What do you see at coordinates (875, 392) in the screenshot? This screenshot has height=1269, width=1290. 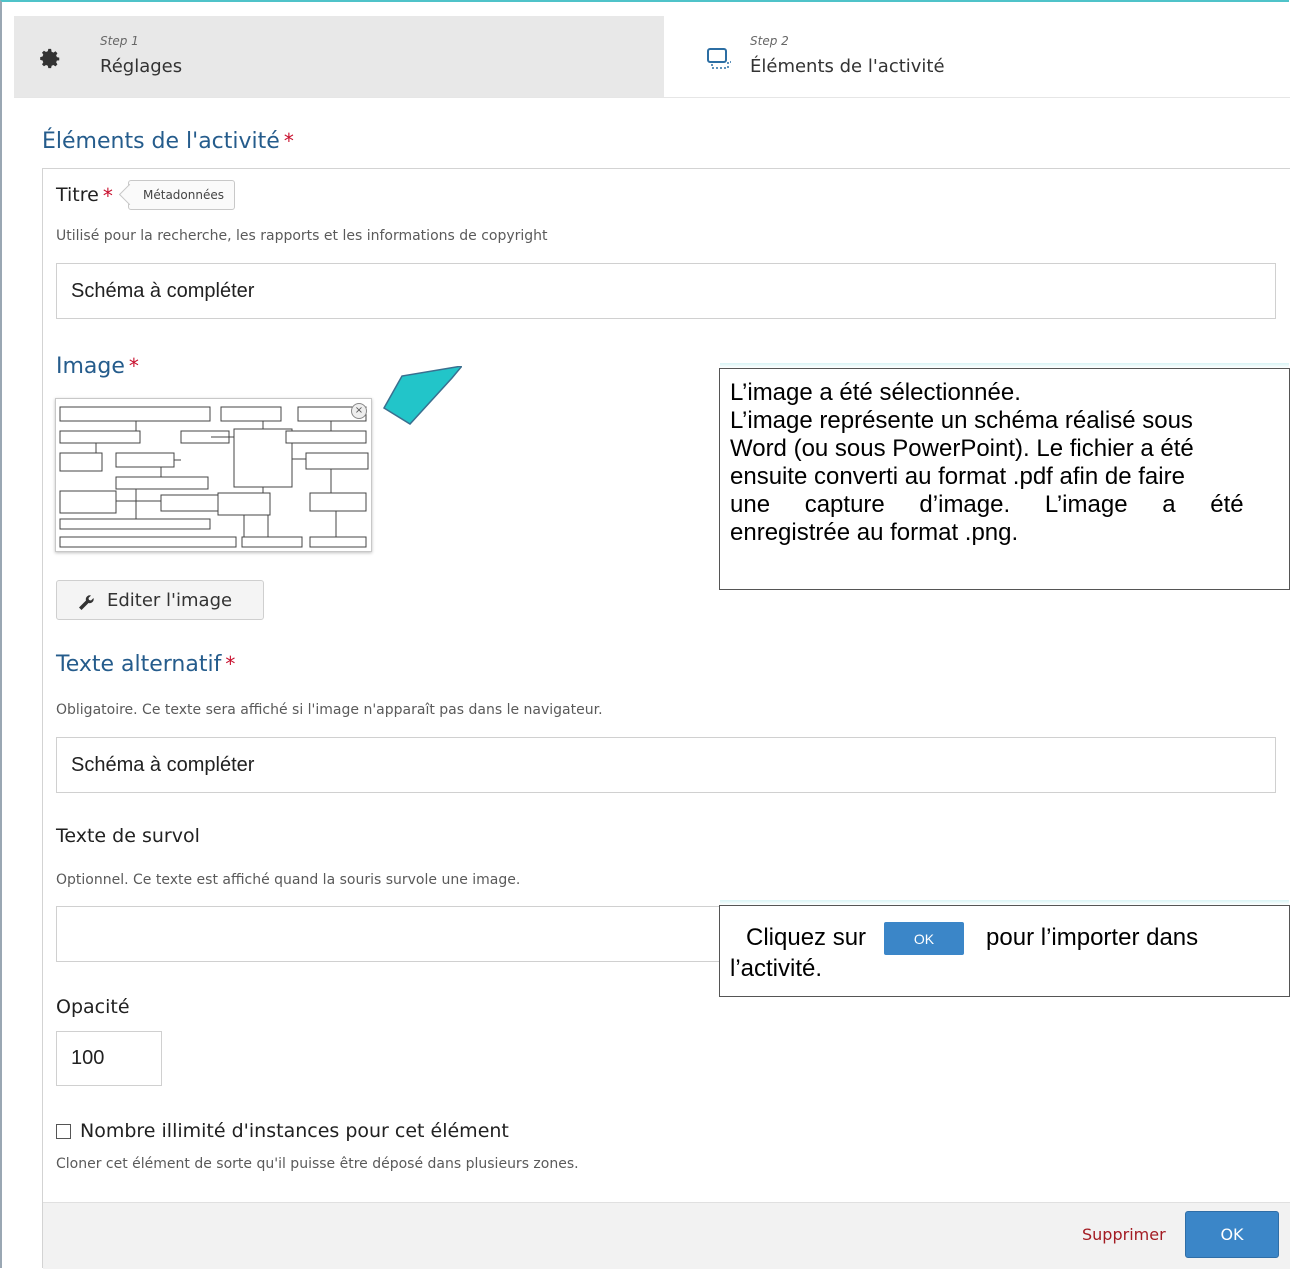 I see `callout-line: L’image a été sélectionnée.` at bounding box center [875, 392].